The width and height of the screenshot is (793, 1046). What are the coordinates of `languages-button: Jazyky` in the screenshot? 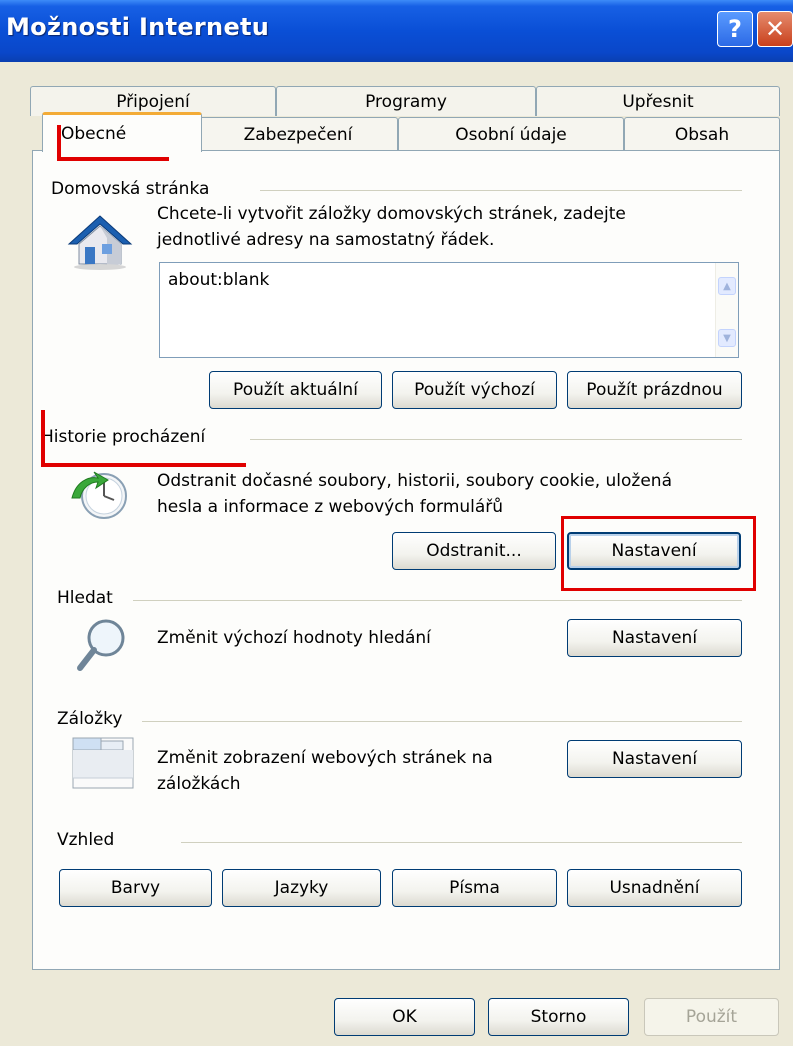 It's located at (301, 888).